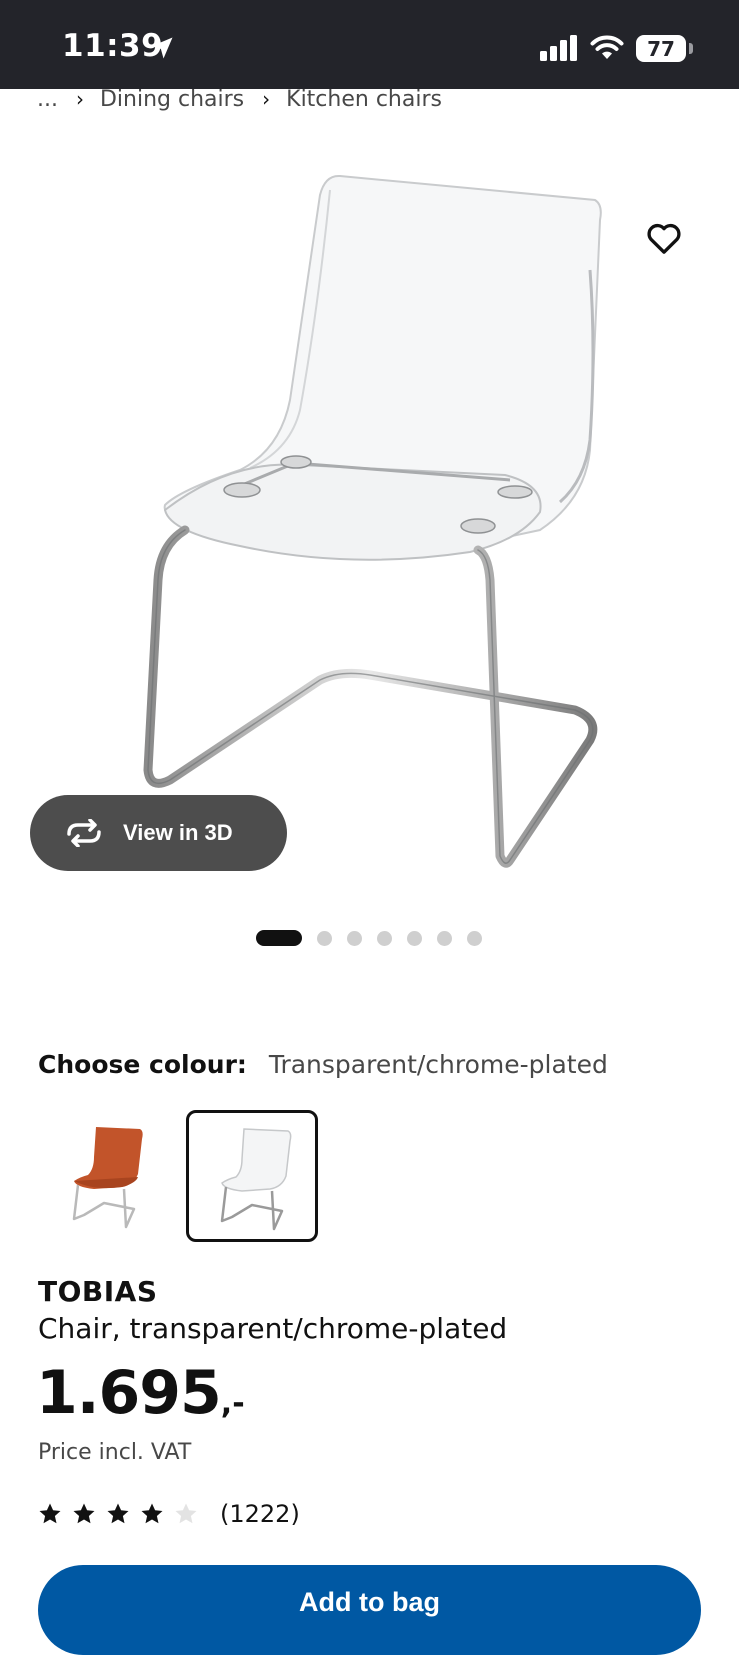 The image size is (739, 1655). I want to click on product-price: 1.695,-, so click(140, 1393).